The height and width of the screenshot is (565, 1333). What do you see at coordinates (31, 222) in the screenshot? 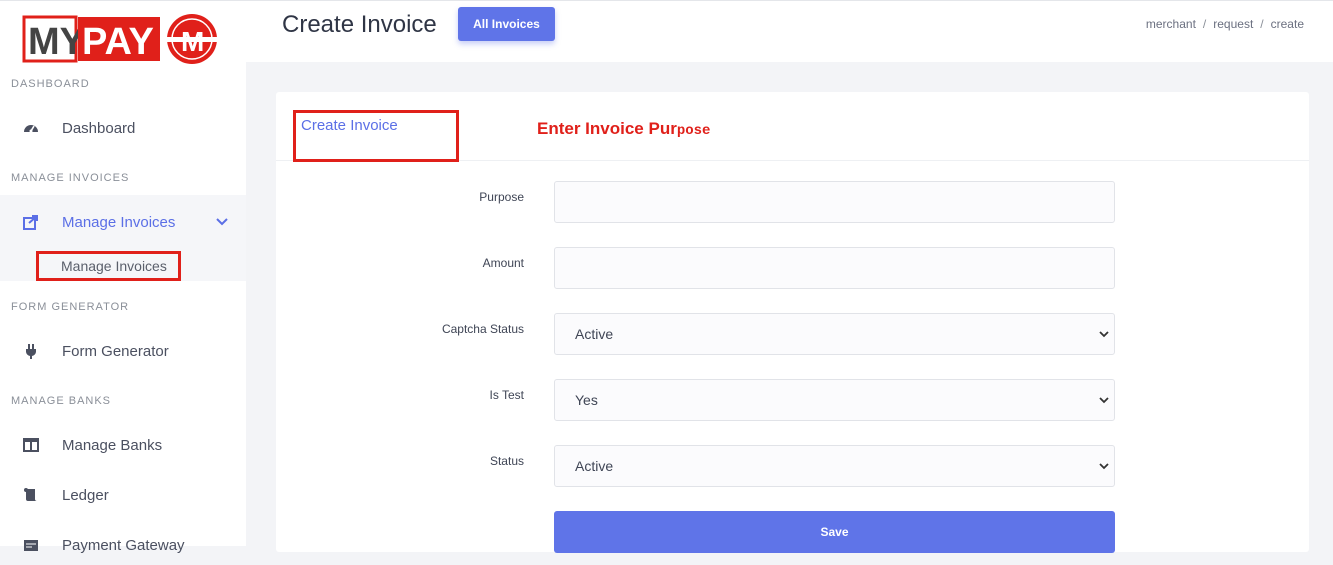
I see `share-square-icon` at bounding box center [31, 222].